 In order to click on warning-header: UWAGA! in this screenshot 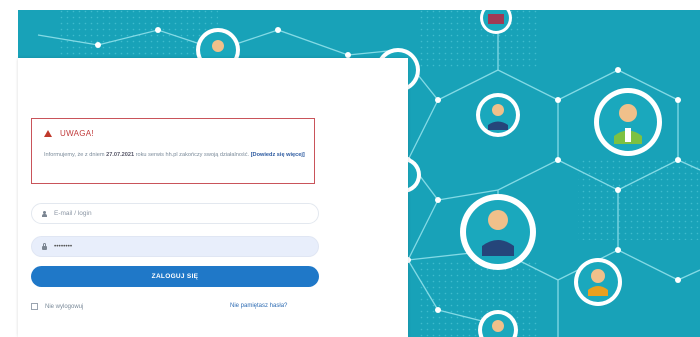, I will do `click(69, 133)`.